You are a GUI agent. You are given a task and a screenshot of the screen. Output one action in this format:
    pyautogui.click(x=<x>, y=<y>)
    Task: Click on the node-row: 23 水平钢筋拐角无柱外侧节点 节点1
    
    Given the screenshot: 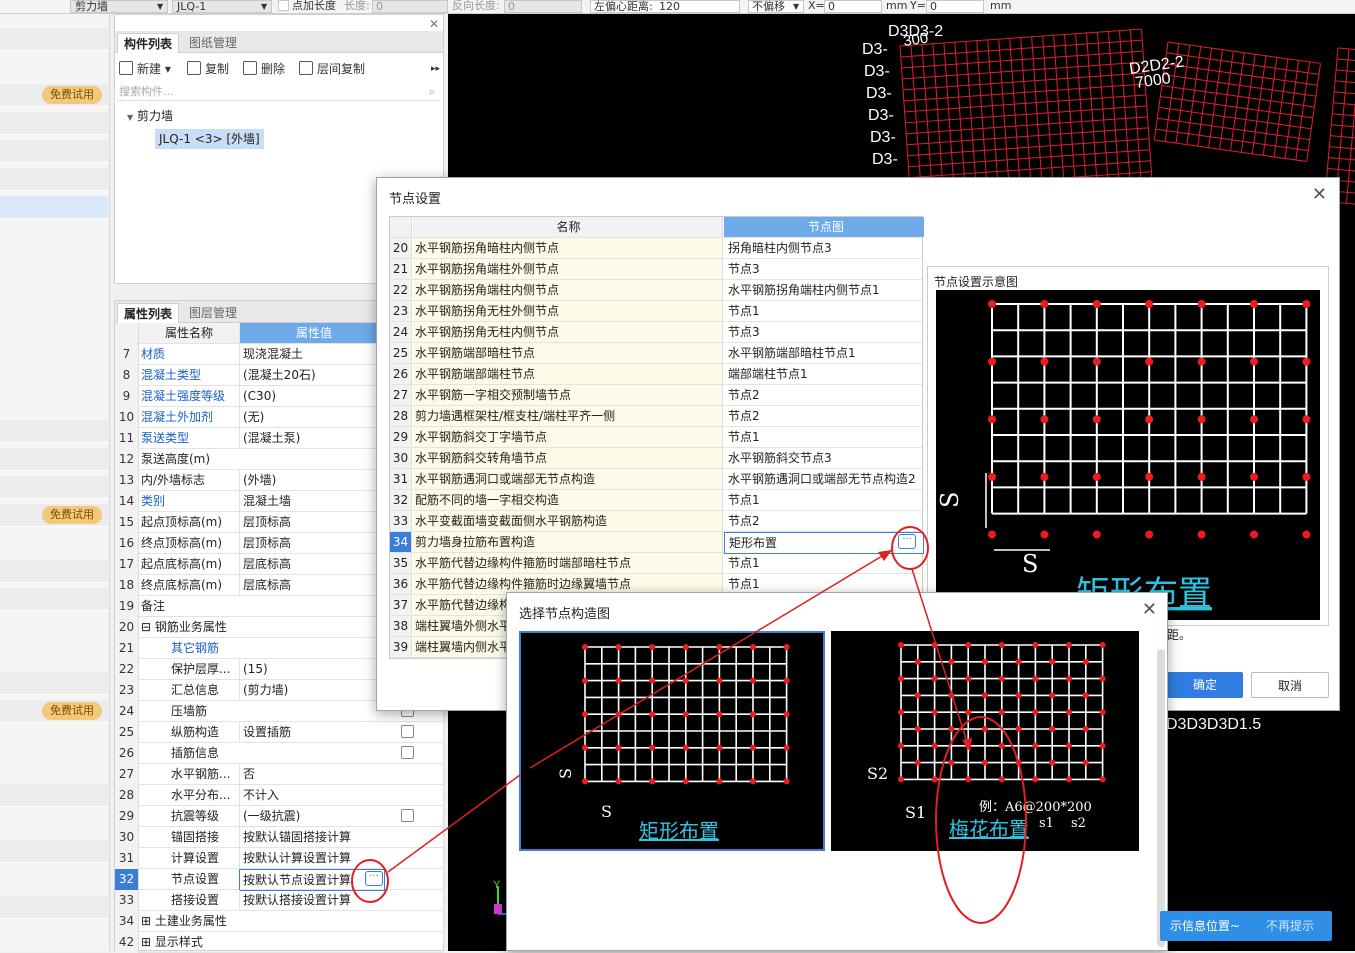 What is the action you would take?
    pyautogui.click(x=656, y=311)
    